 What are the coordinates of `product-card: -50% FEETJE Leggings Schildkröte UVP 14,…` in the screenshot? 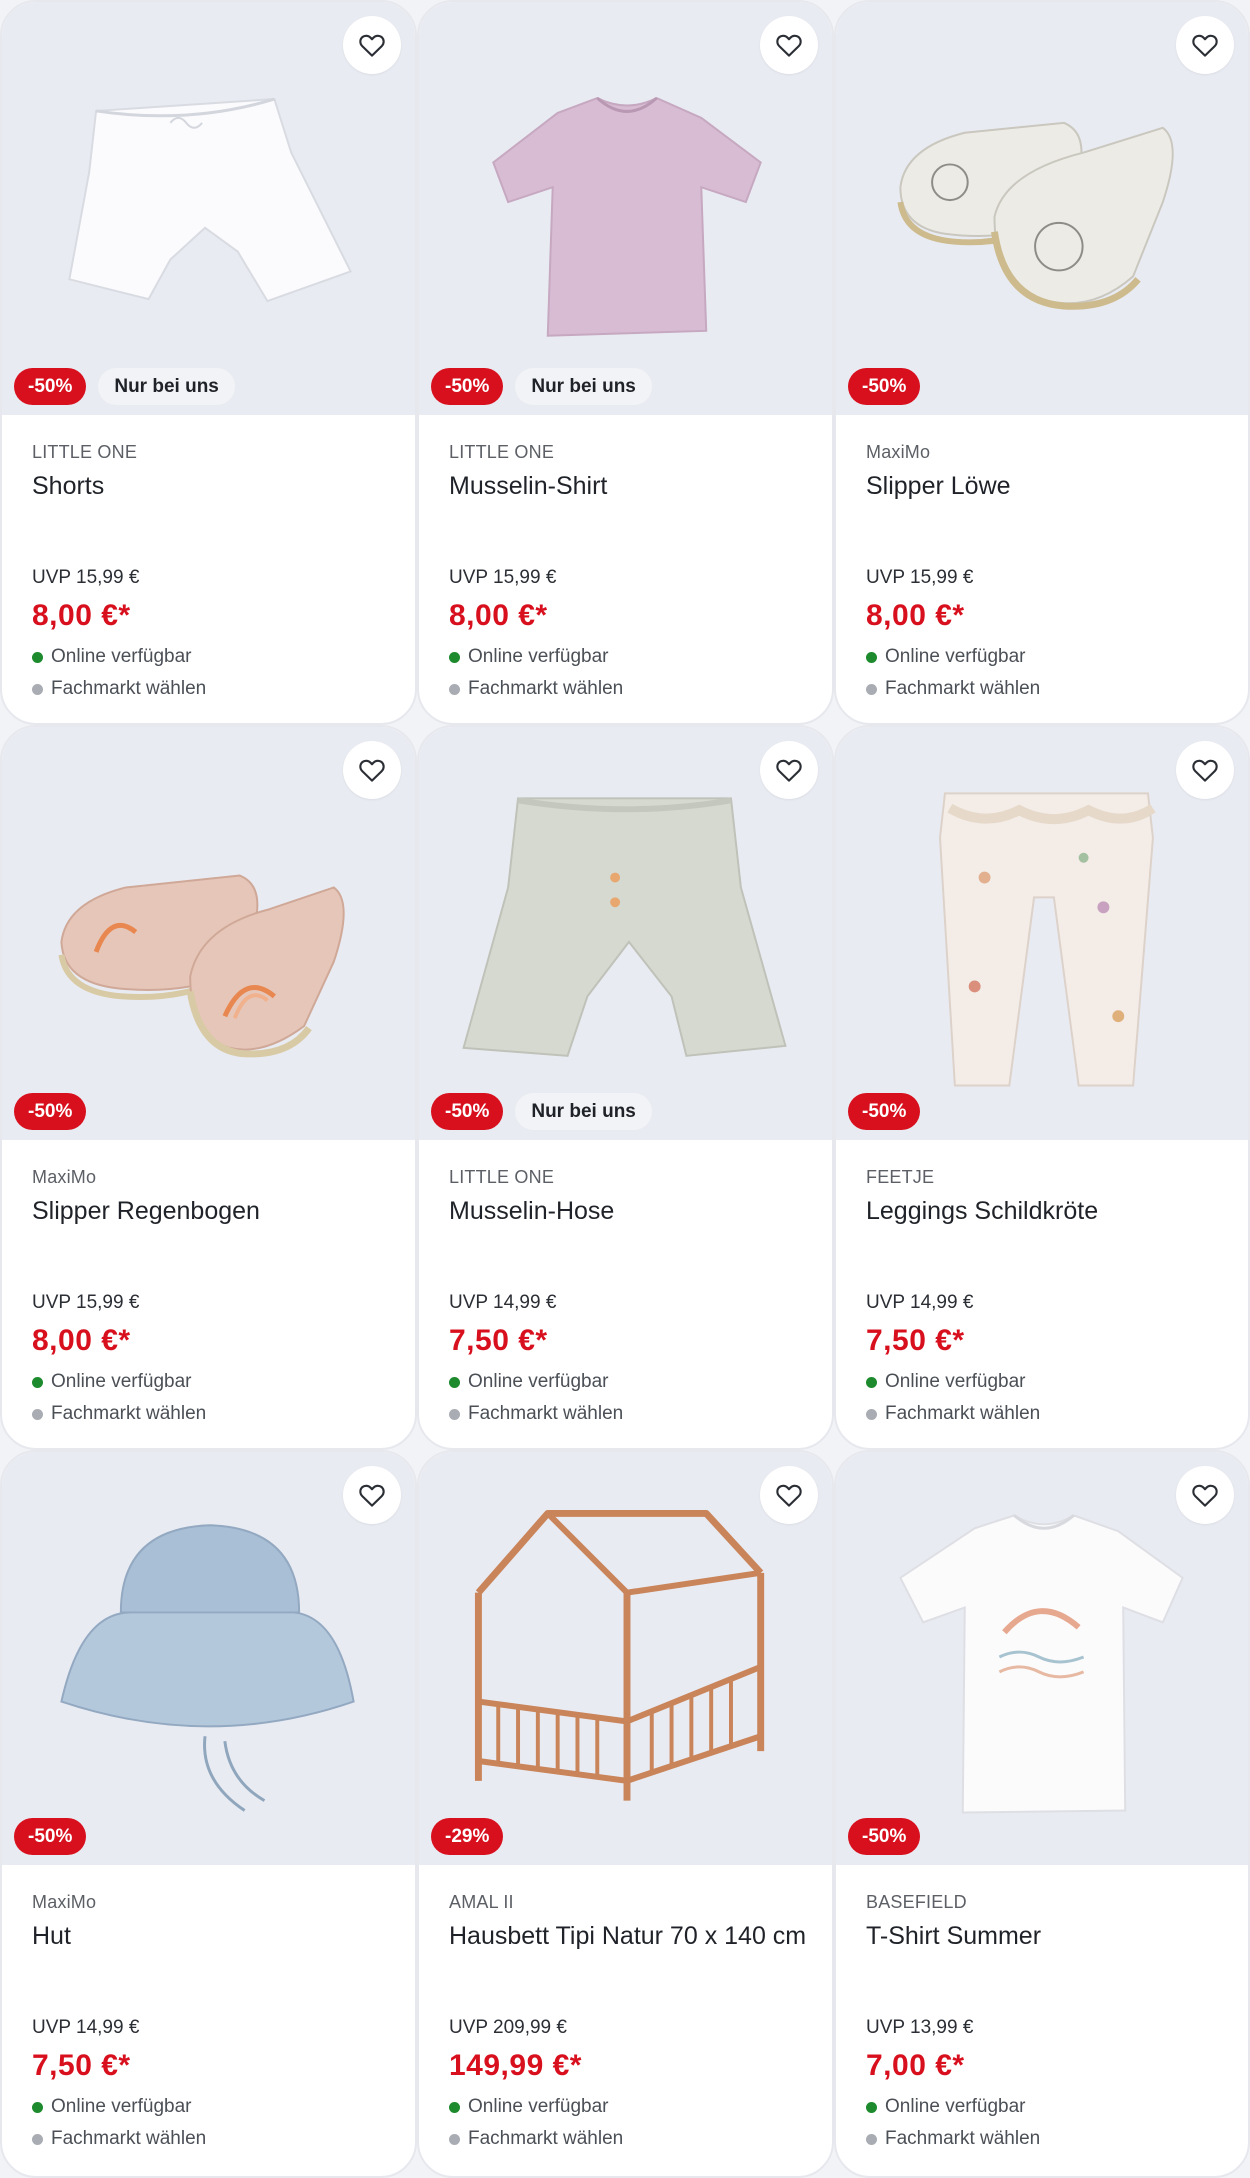 It's located at (1042, 1087).